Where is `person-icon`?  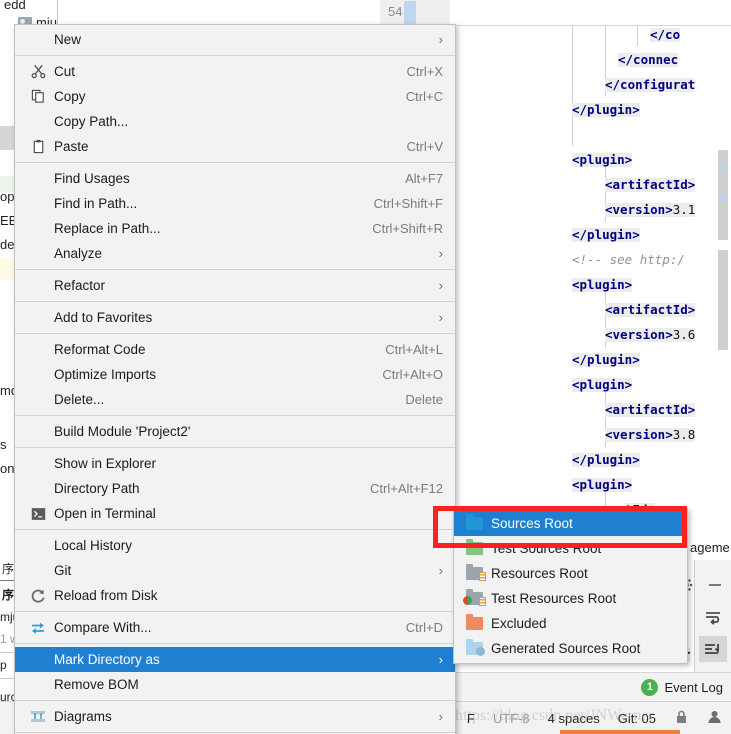
person-icon is located at coordinates (714, 718).